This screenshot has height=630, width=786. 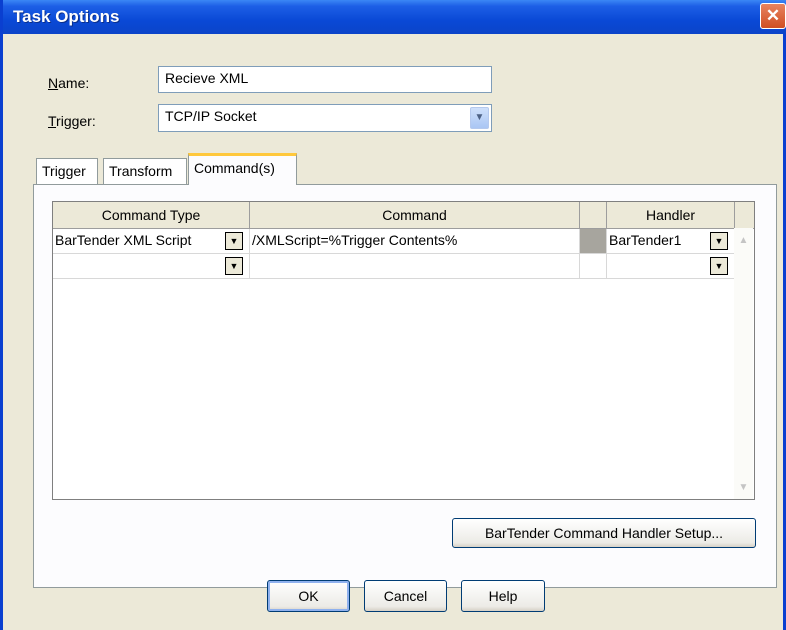 I want to click on column-header-blank, so click(x=593, y=215).